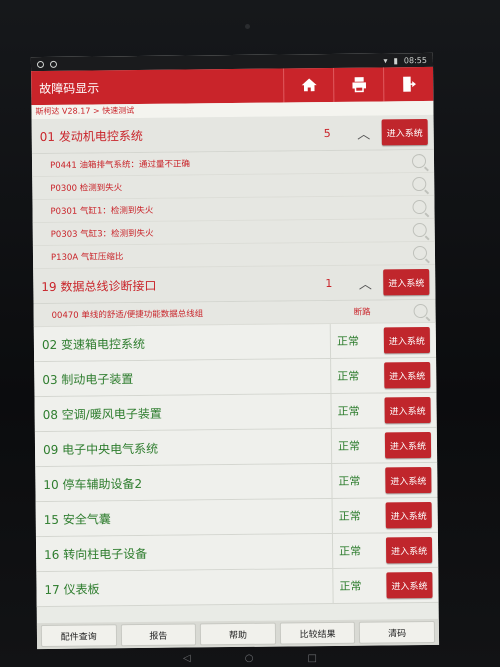 This screenshot has width=500, height=667. What do you see at coordinates (91, 136) in the screenshot?
I see `system-name: 01 发动机电控系统` at bounding box center [91, 136].